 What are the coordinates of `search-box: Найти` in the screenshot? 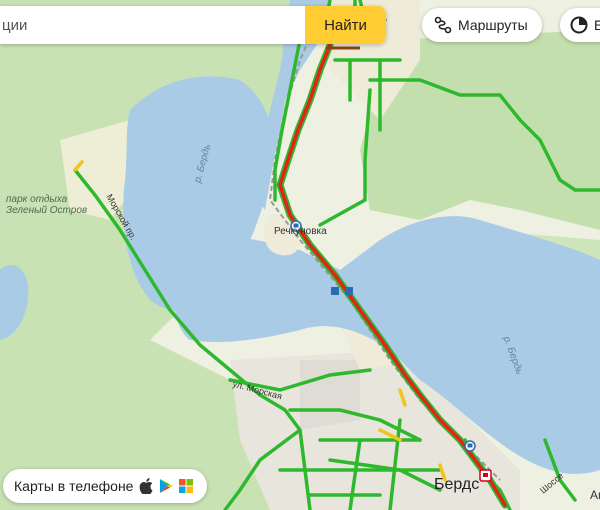 It's located at (193, 25).